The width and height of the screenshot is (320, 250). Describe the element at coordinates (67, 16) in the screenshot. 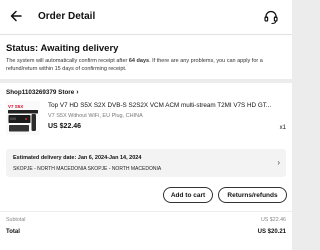

I see `page-title: Order Detail` at that location.